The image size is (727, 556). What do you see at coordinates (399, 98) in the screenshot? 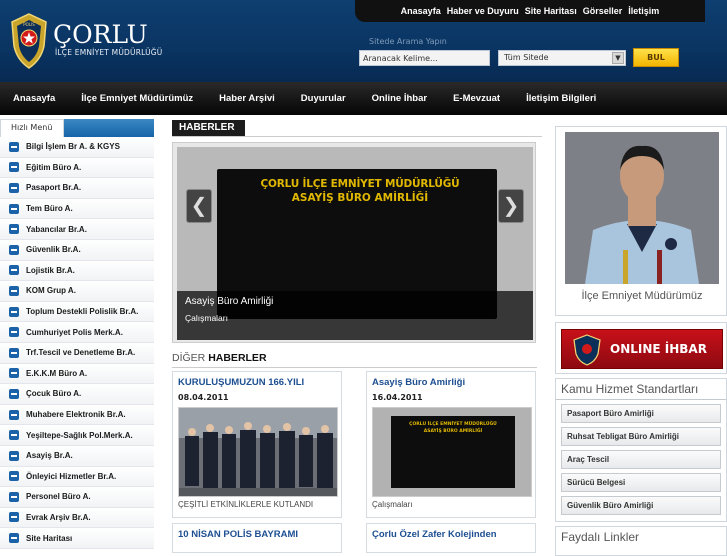
I see `nav-online-report: Online İhbar` at bounding box center [399, 98].